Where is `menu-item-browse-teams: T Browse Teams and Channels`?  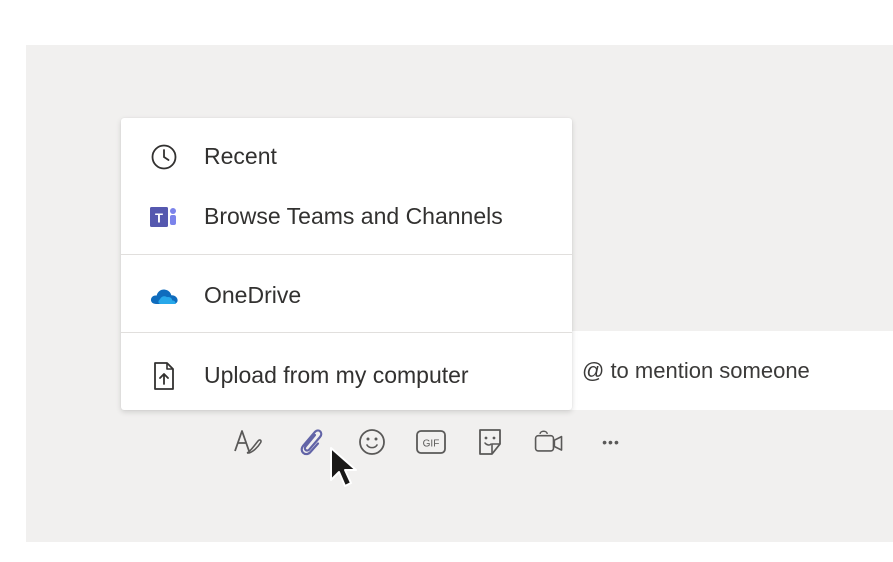
menu-item-browse-teams: T Browse Teams and Channels is located at coordinates (346, 217).